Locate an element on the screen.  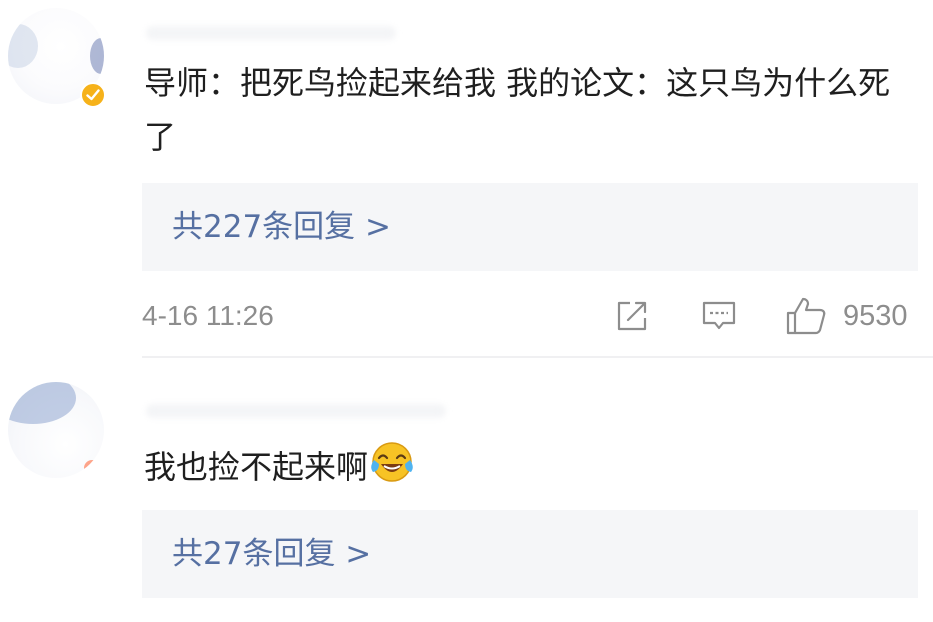
reply-summary-link: 共27条回复 > is located at coordinates (530, 554).